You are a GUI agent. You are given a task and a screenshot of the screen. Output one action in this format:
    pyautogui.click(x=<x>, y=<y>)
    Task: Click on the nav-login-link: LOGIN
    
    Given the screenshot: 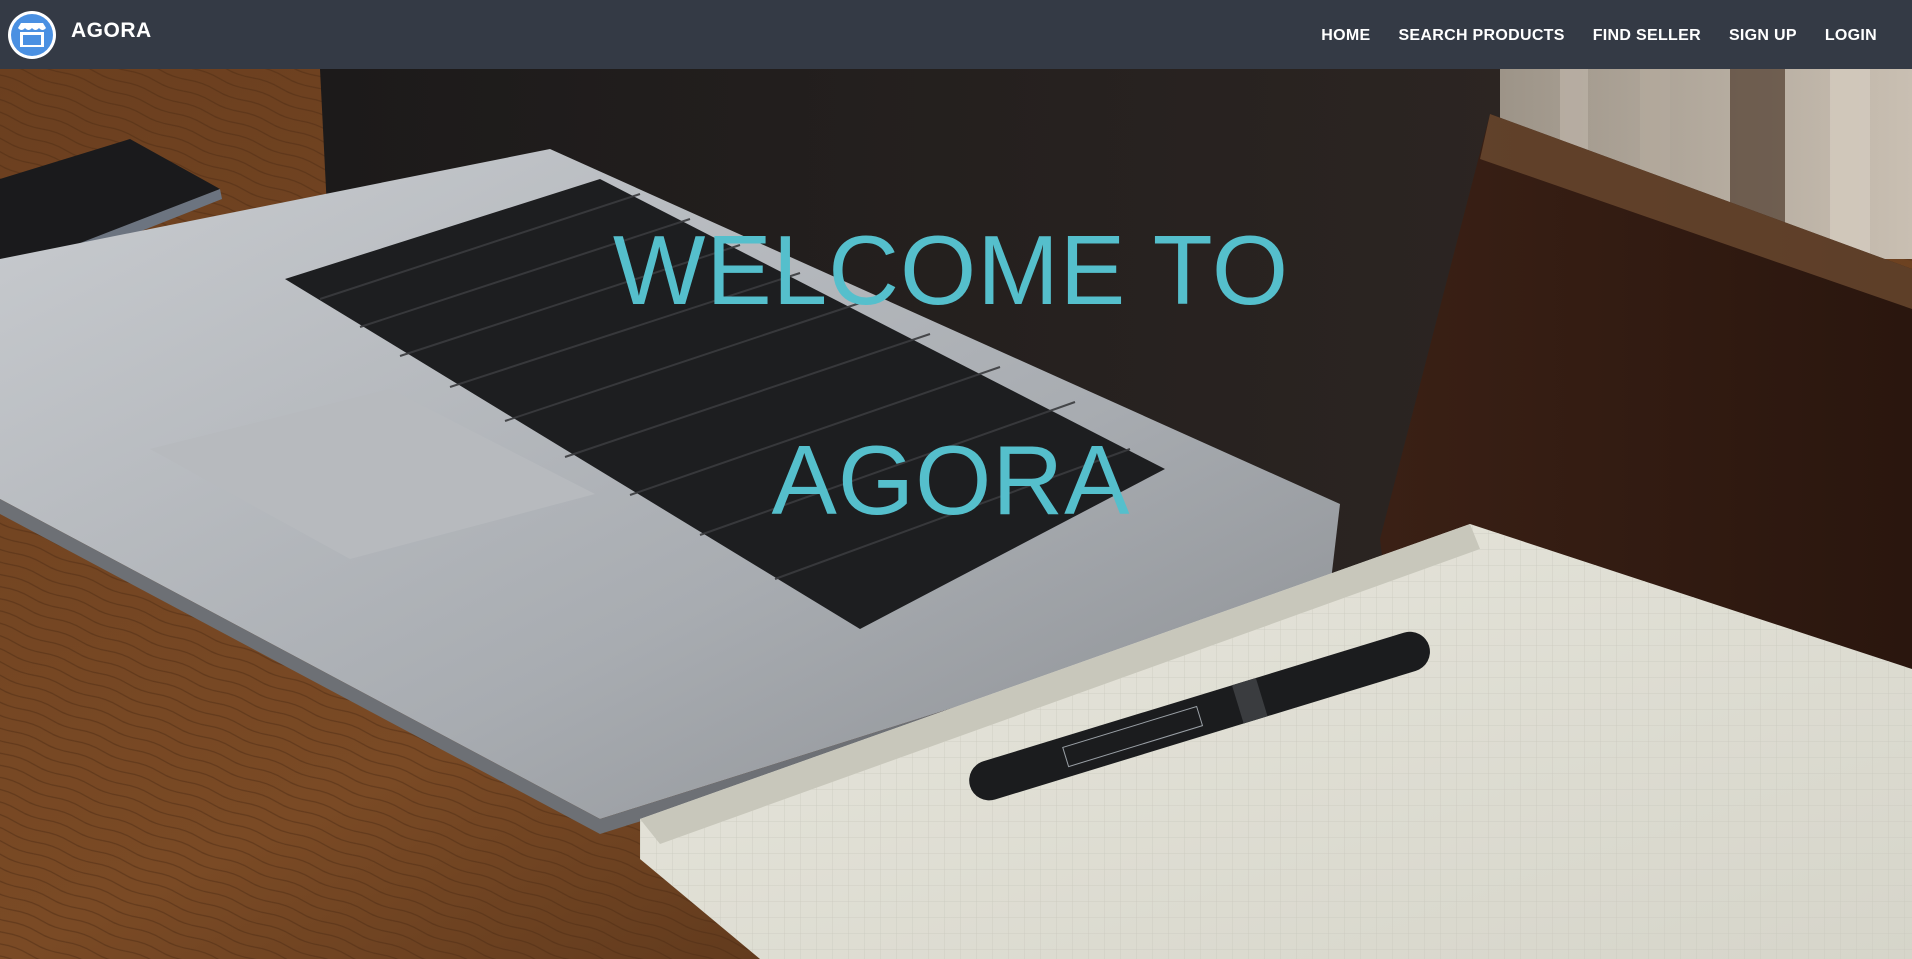 What is the action you would take?
    pyautogui.click(x=1851, y=35)
    